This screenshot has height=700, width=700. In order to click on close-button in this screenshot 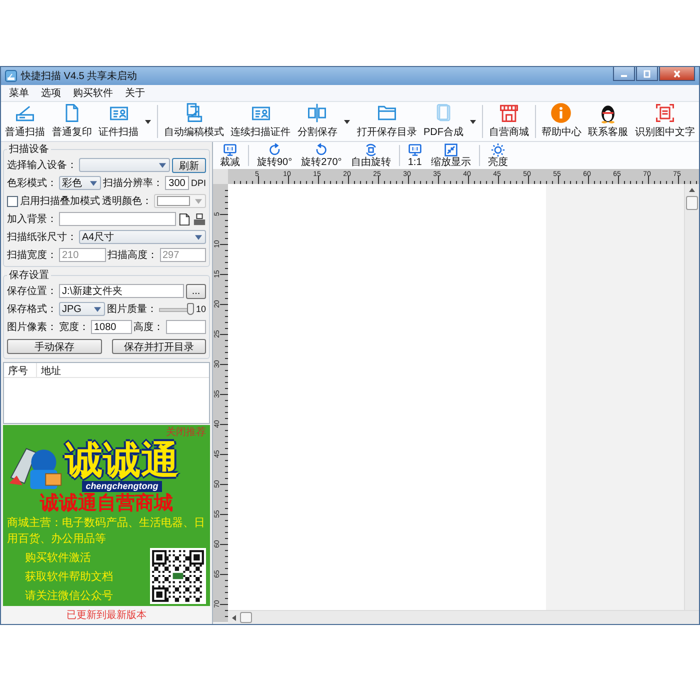, I will do `click(677, 74)`.